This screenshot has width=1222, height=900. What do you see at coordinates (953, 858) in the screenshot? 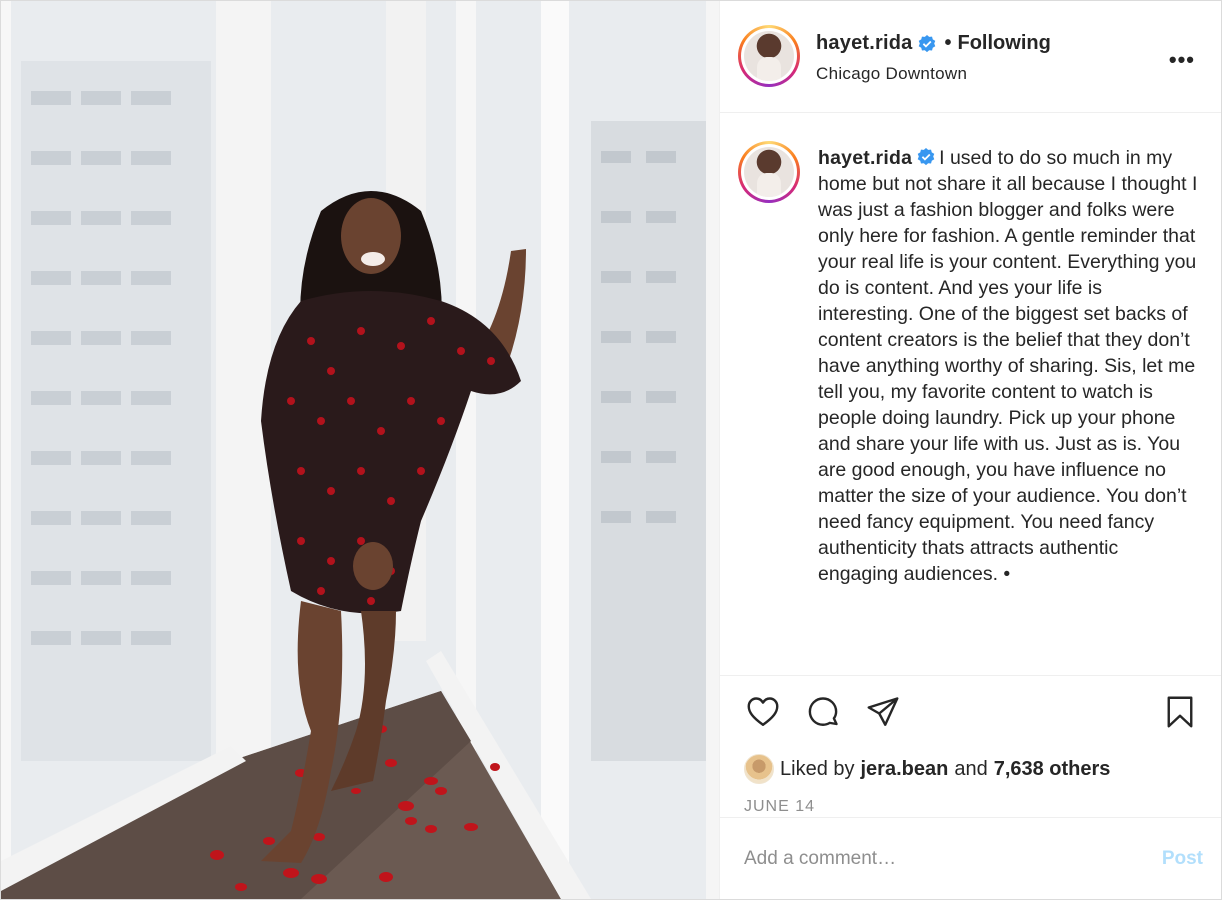
I see `comment-input` at bounding box center [953, 858].